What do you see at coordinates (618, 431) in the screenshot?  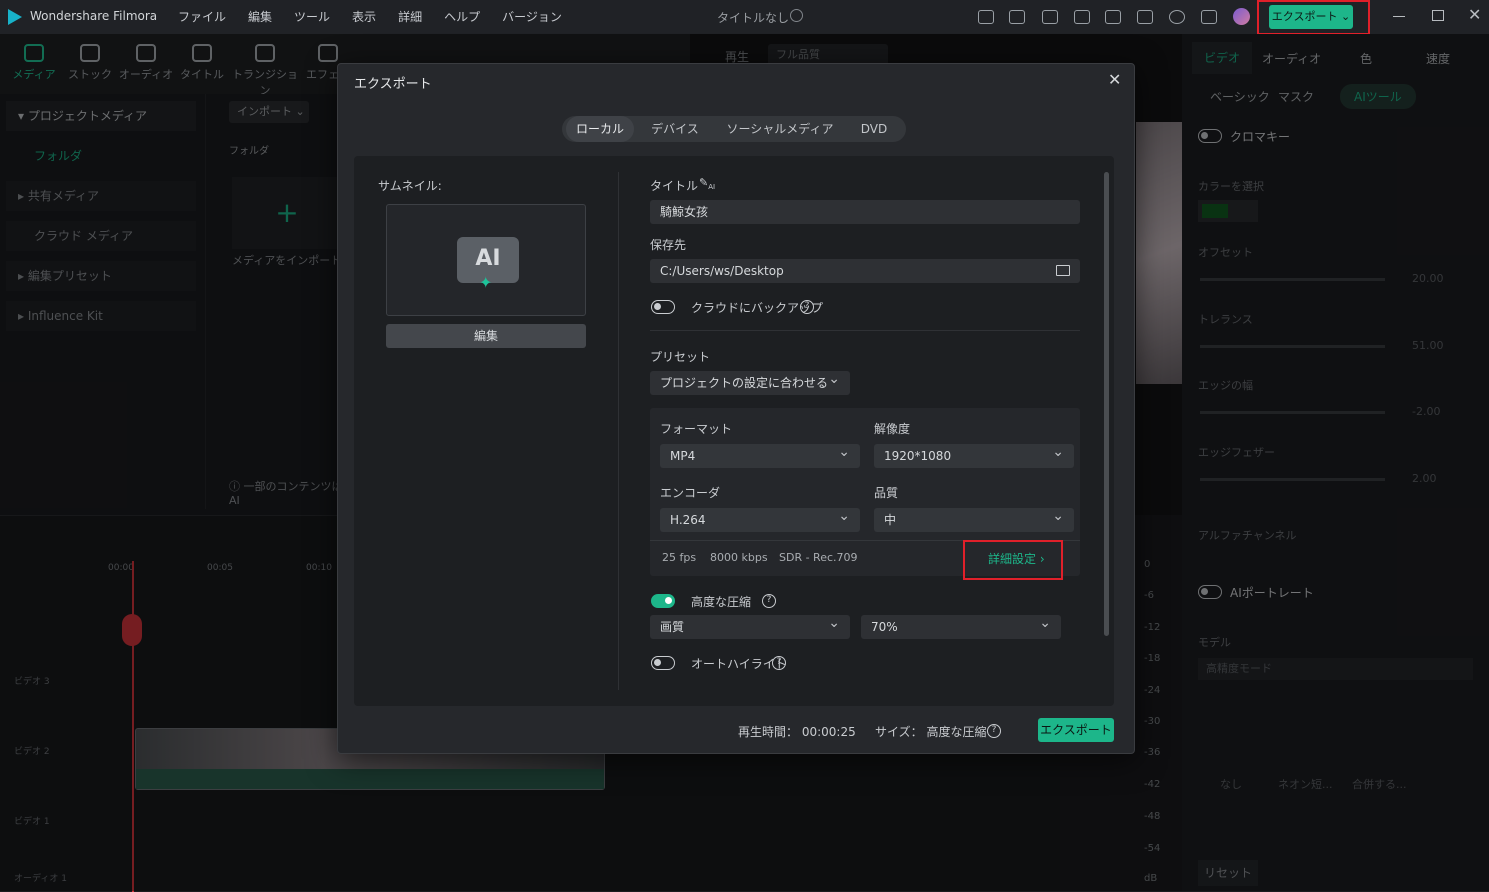 I see `divider-vertical` at bounding box center [618, 431].